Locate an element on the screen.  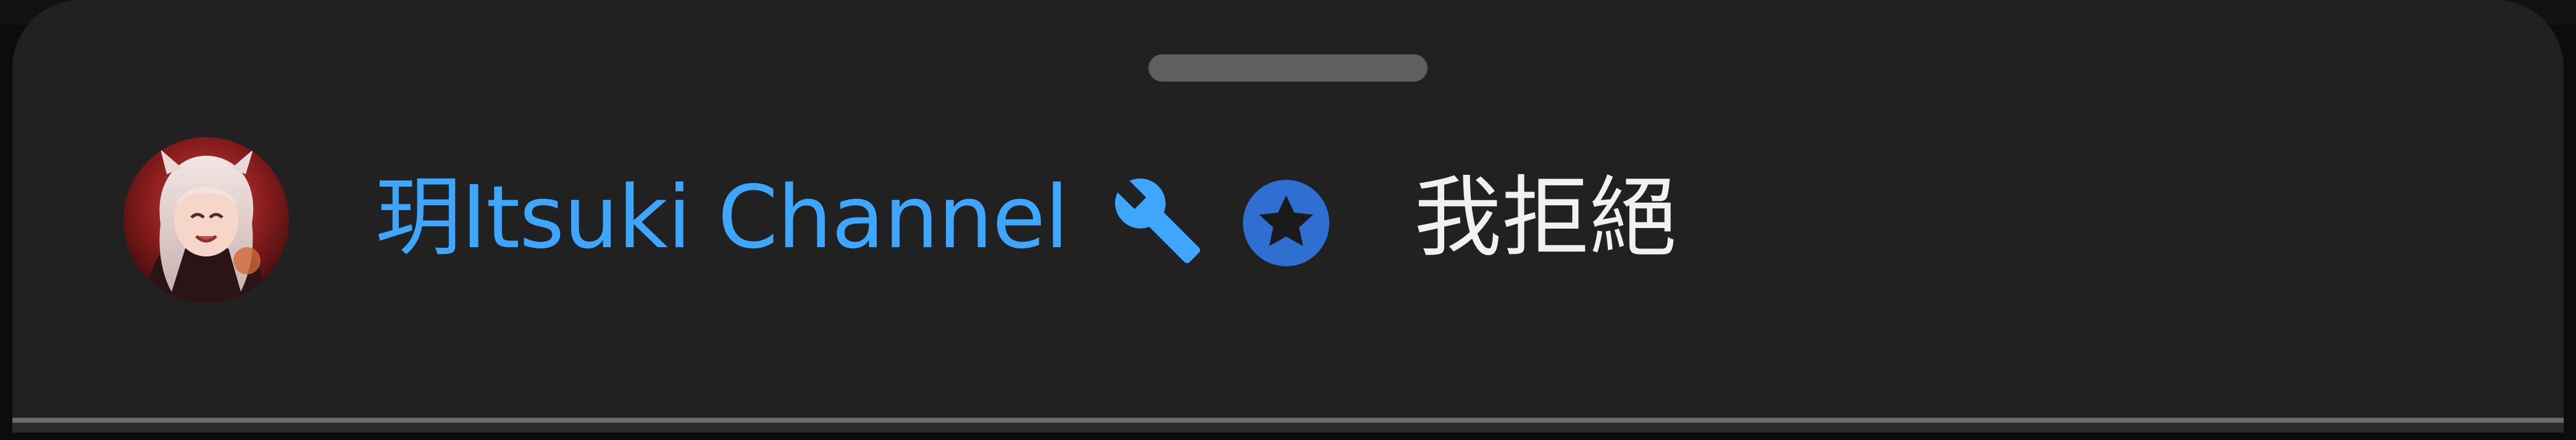
star-badge-icon is located at coordinates (1286, 223).